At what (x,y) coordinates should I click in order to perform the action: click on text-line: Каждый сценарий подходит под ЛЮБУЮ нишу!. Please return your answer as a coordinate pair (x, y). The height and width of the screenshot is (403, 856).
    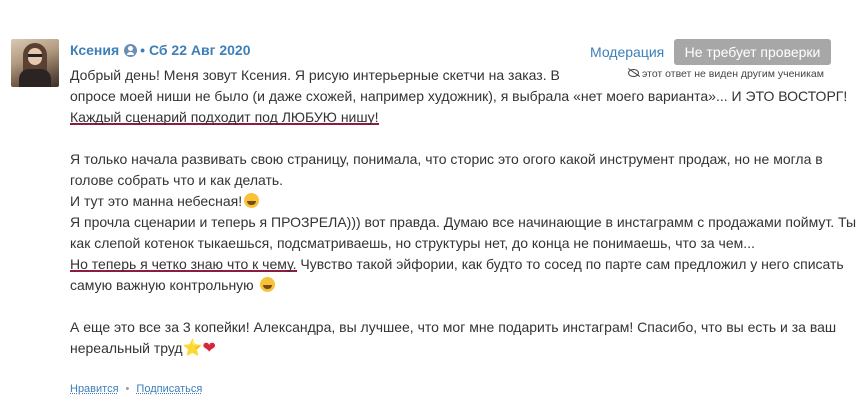
    Looking at the image, I should click on (450, 117).